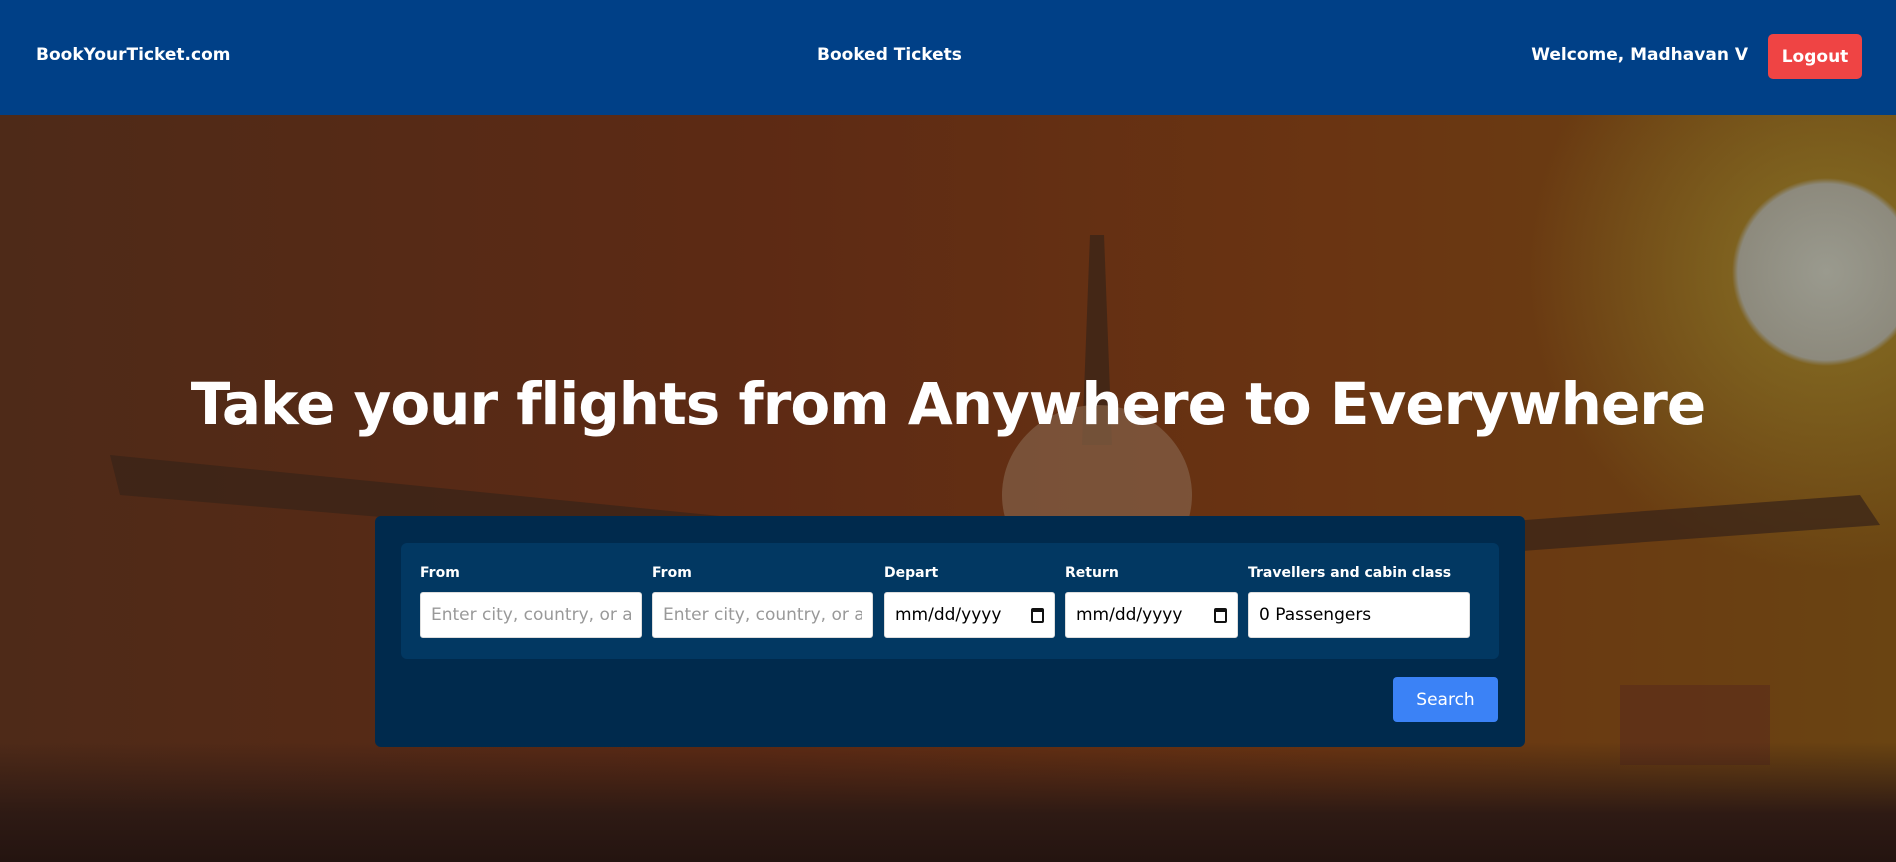 Image resolution: width=1896 pixels, height=862 pixels. I want to click on travellers-label: Travellers and cabin class, so click(1350, 573).